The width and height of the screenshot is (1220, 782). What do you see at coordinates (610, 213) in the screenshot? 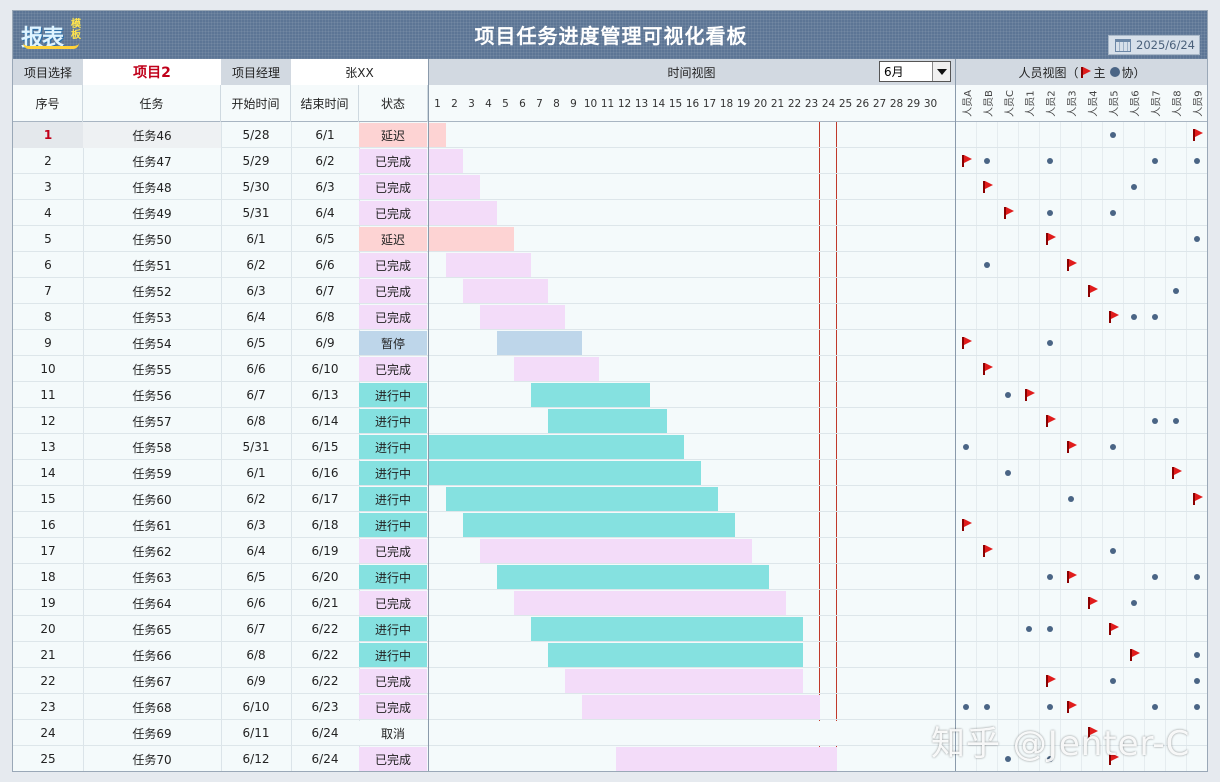
I see `table-row: 4 任务49 5/31 6/4 已完成` at bounding box center [610, 213].